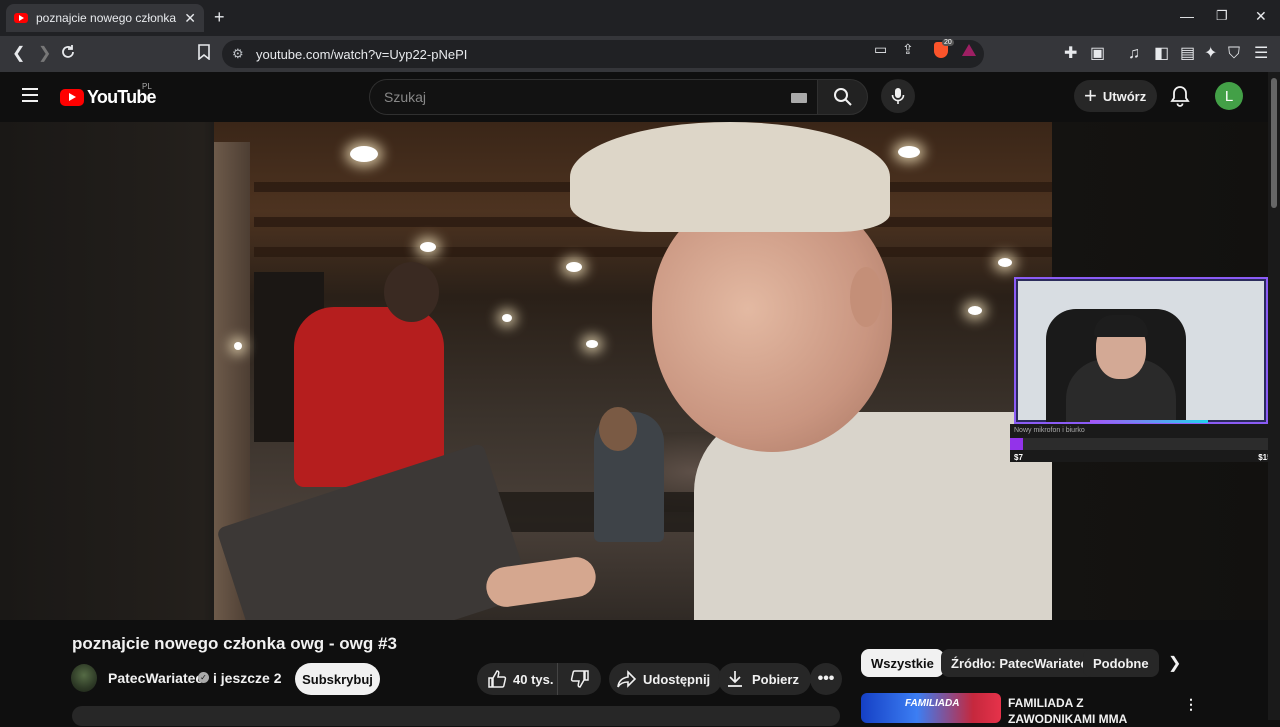  What do you see at coordinates (969, 50) in the screenshot?
I see `brave-rewards-icon` at bounding box center [969, 50].